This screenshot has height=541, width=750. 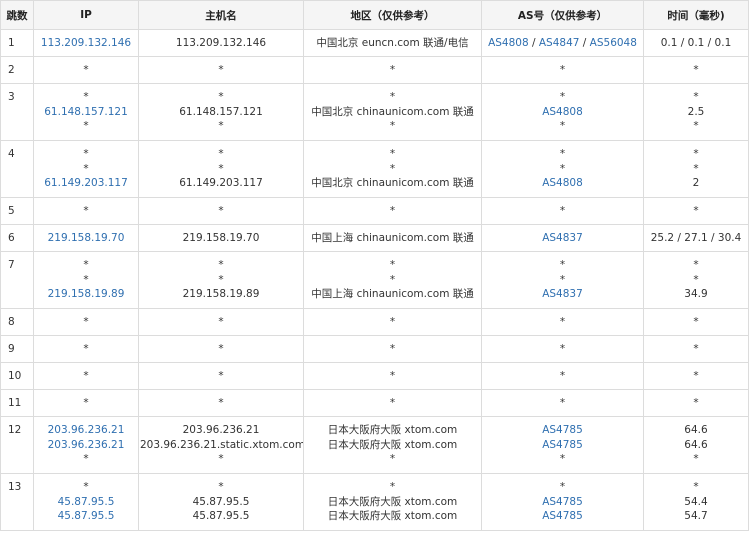 What do you see at coordinates (17, 445) in the screenshot?
I see `hop-number: 12` at bounding box center [17, 445].